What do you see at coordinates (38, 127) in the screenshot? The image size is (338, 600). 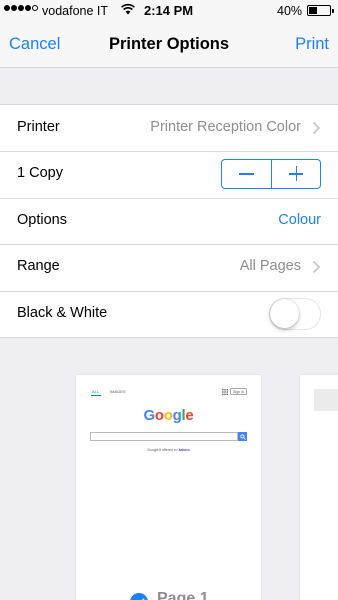 I see `printer-label: Printer` at bounding box center [38, 127].